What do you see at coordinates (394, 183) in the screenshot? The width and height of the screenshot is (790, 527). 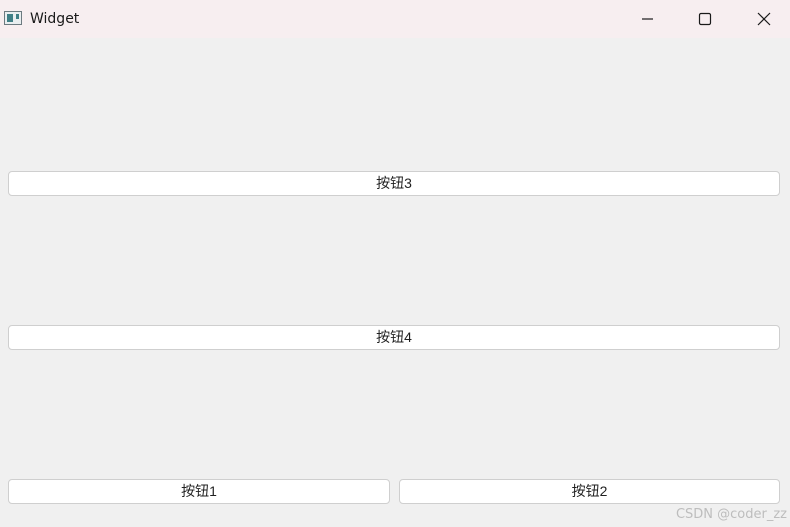 I see `button-3: 按钮3` at bounding box center [394, 183].